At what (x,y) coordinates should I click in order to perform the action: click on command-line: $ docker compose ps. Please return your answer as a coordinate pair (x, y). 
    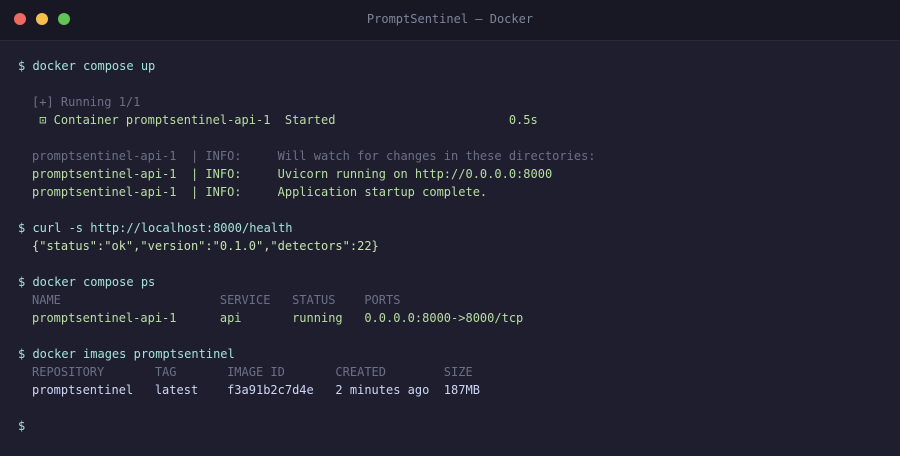
    Looking at the image, I should click on (87, 282).